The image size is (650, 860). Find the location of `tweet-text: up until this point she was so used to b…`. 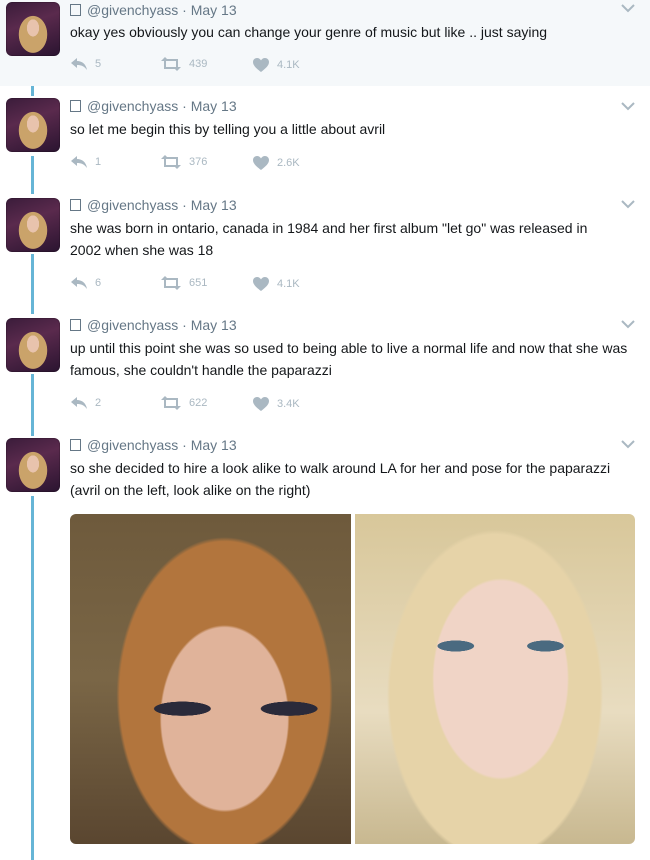

tweet-text: up until this point she was so used to b… is located at coordinates (349, 359).